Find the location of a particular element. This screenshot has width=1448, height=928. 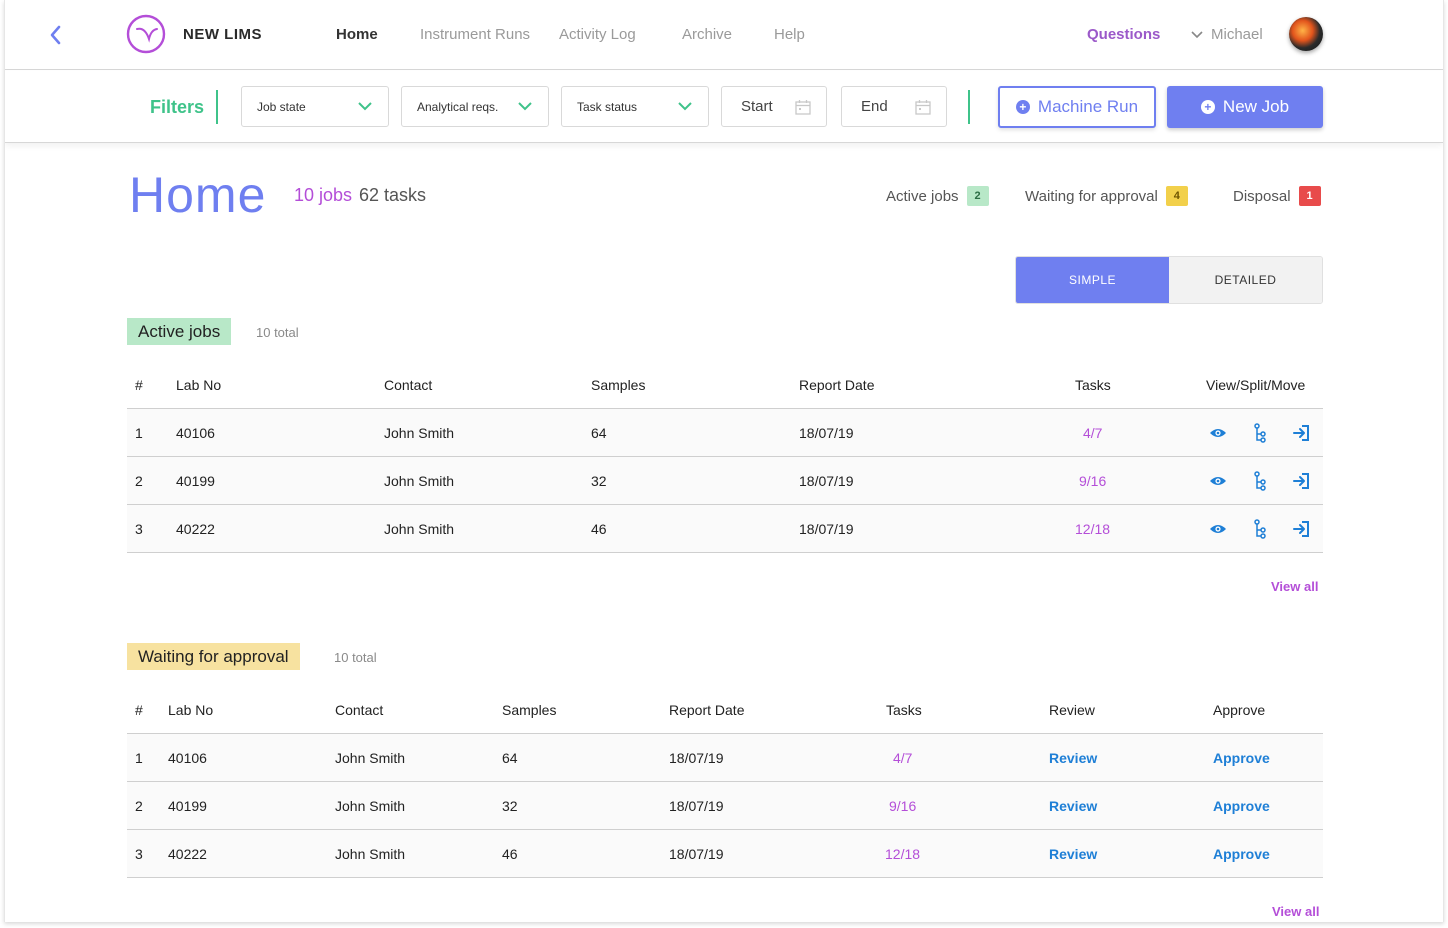

row-number: 3 is located at coordinates (139, 854).